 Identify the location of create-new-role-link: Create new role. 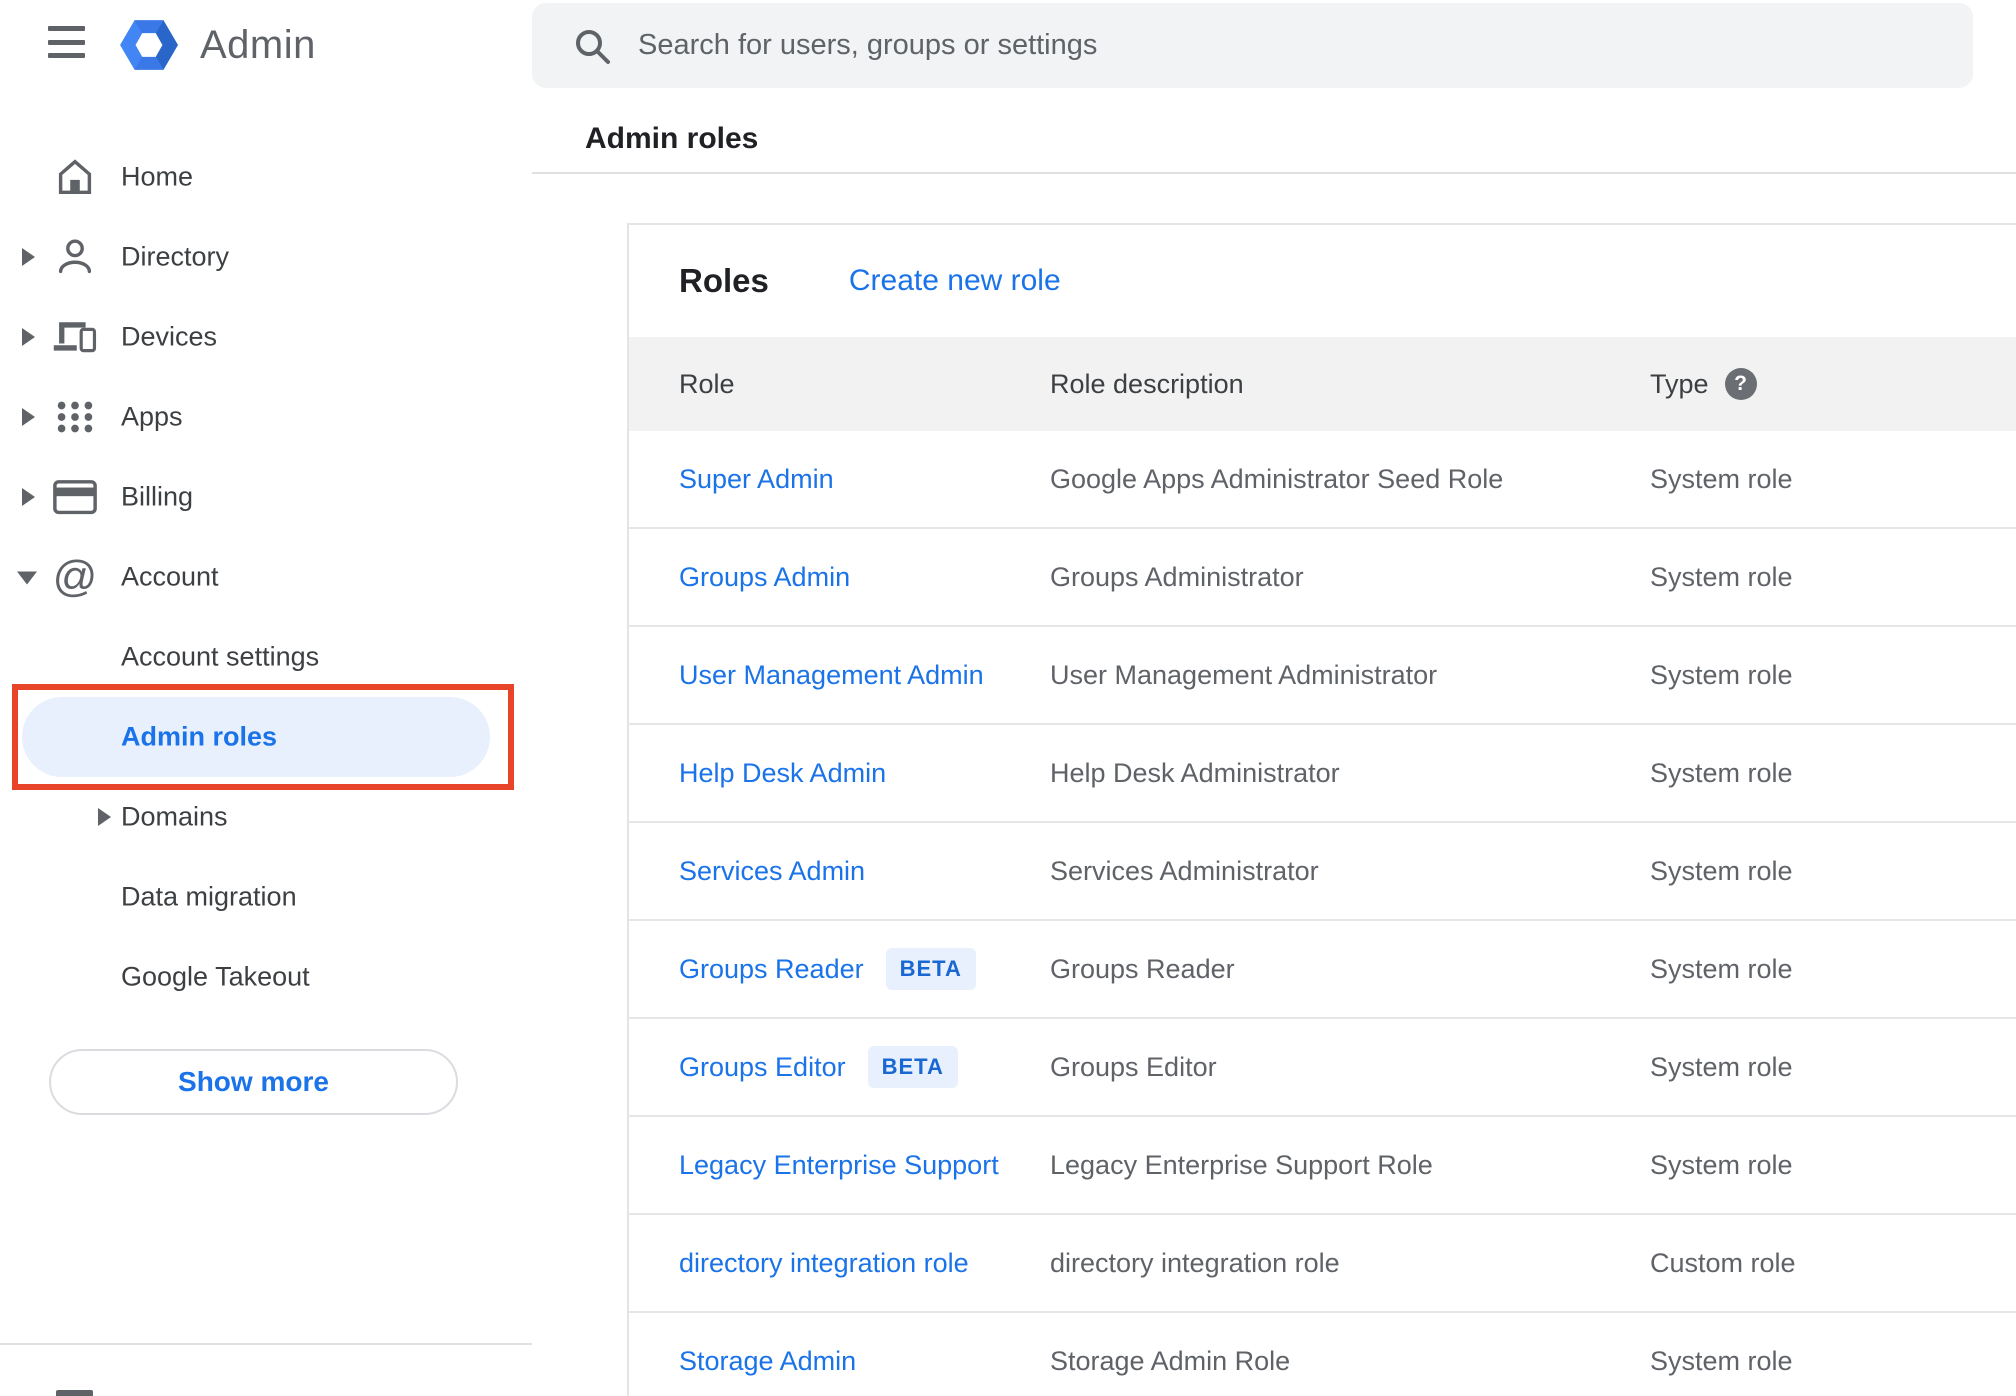
(955, 281).